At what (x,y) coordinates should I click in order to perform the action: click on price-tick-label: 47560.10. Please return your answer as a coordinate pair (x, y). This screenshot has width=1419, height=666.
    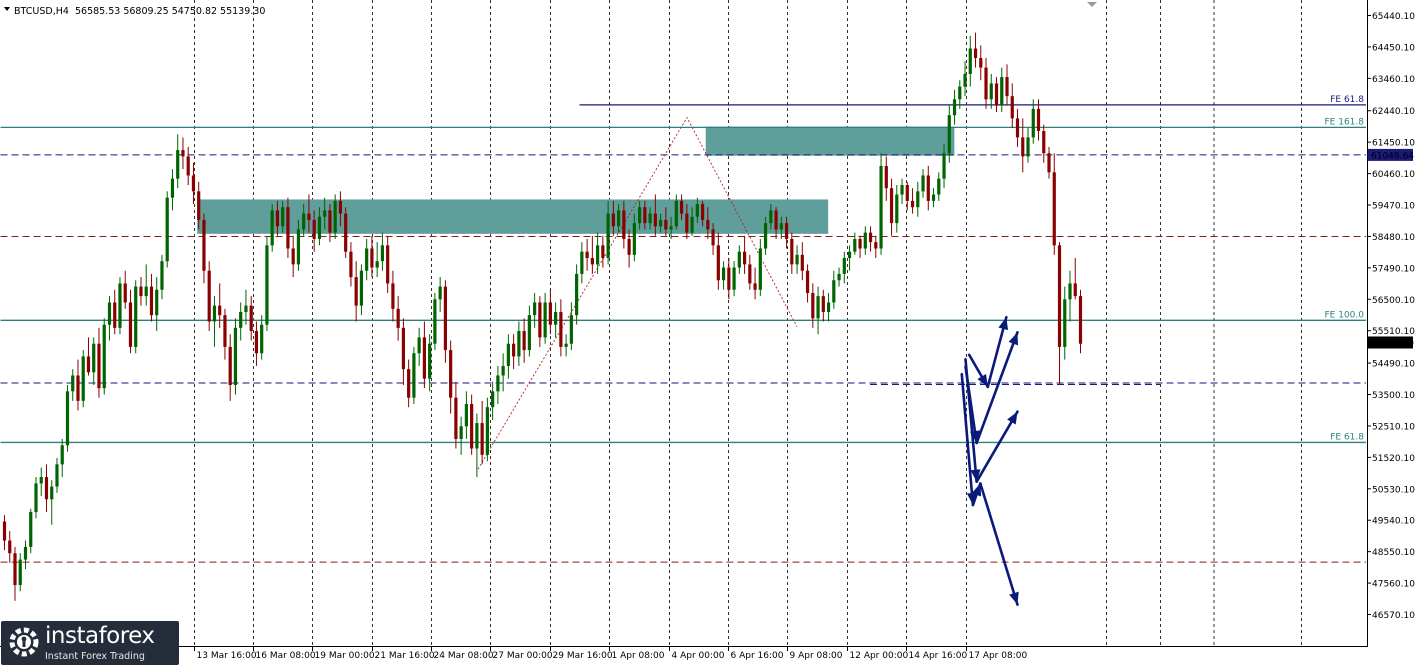
    Looking at the image, I should click on (1393, 585).